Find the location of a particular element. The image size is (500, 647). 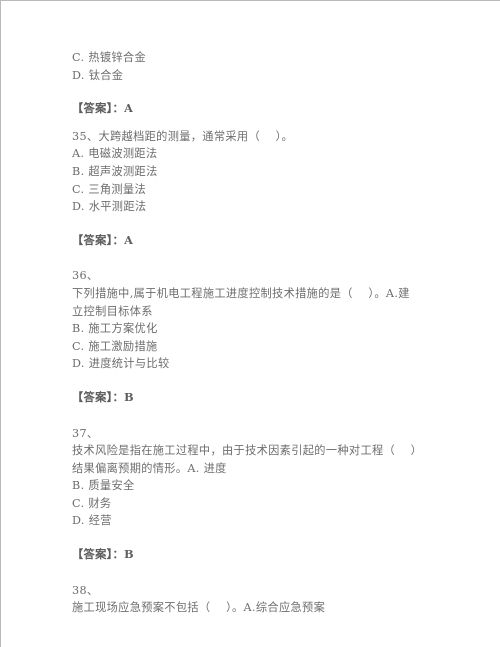

question-stem: 35、大跨越档距的测量，通常采用（ ）。 is located at coordinates (183, 136).